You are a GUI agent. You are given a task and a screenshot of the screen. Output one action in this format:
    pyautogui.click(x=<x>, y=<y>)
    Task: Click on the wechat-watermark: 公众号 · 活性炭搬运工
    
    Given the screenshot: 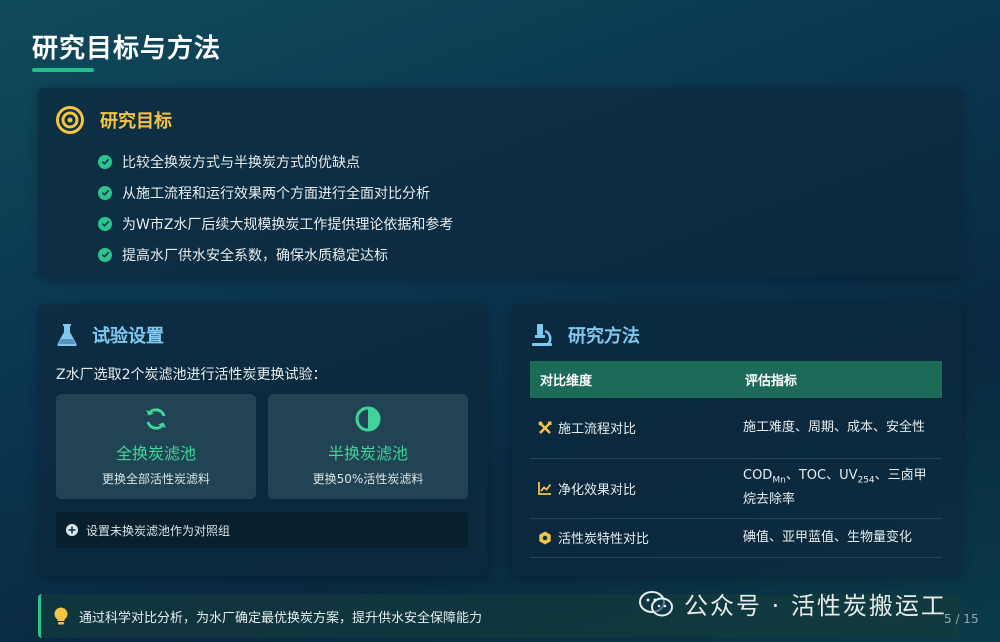 What is the action you would take?
    pyautogui.click(x=792, y=603)
    